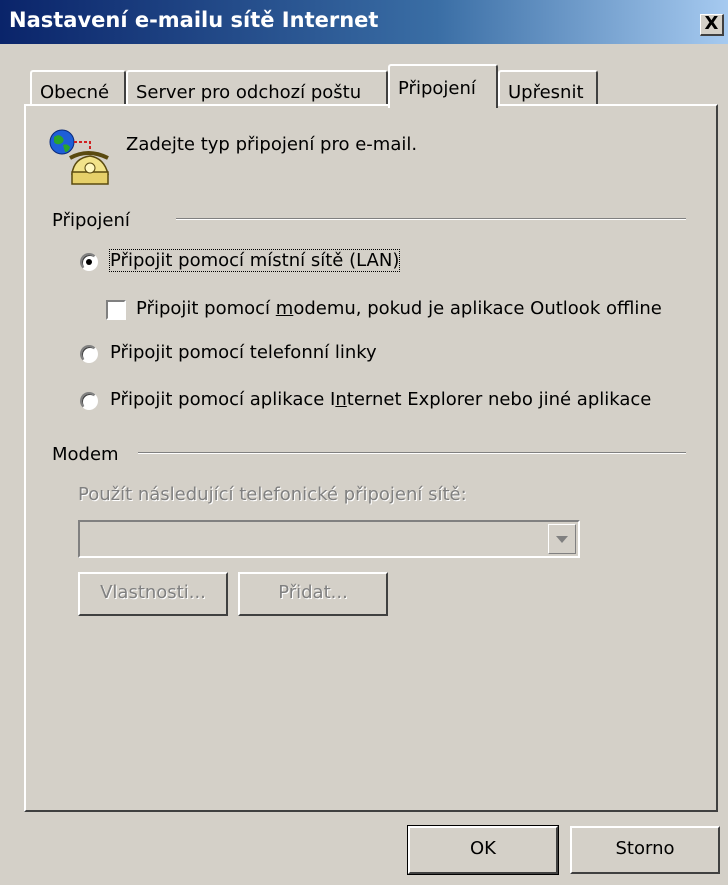 The height and width of the screenshot is (885, 728). Describe the element at coordinates (75, 92) in the screenshot. I see `tab-label: Obecné` at that location.